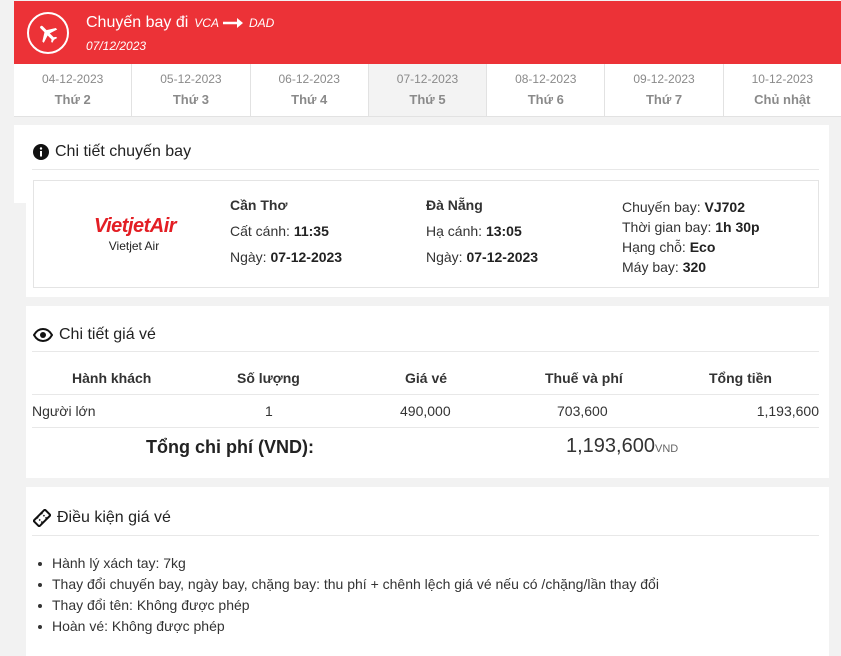 This screenshot has width=841, height=656. What do you see at coordinates (664, 79) in the screenshot?
I see `tab-date: 09-12-2023` at bounding box center [664, 79].